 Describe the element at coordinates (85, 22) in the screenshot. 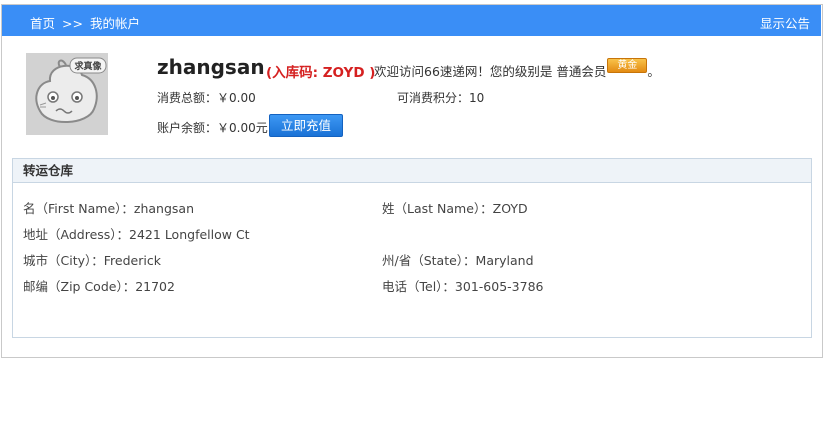

I see `breadcrumb: 首页 >> 我的帐户` at that location.